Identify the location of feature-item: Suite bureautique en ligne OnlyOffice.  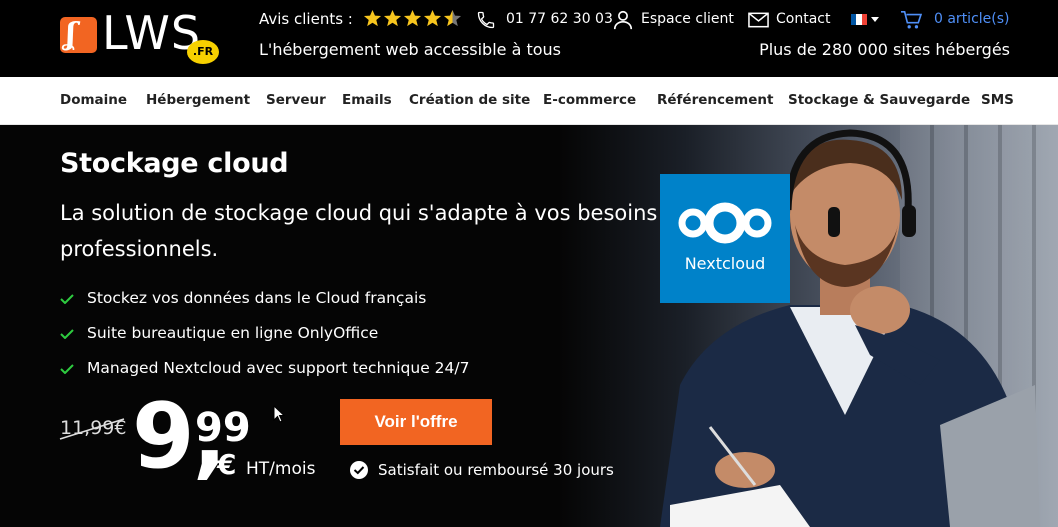
(219, 333).